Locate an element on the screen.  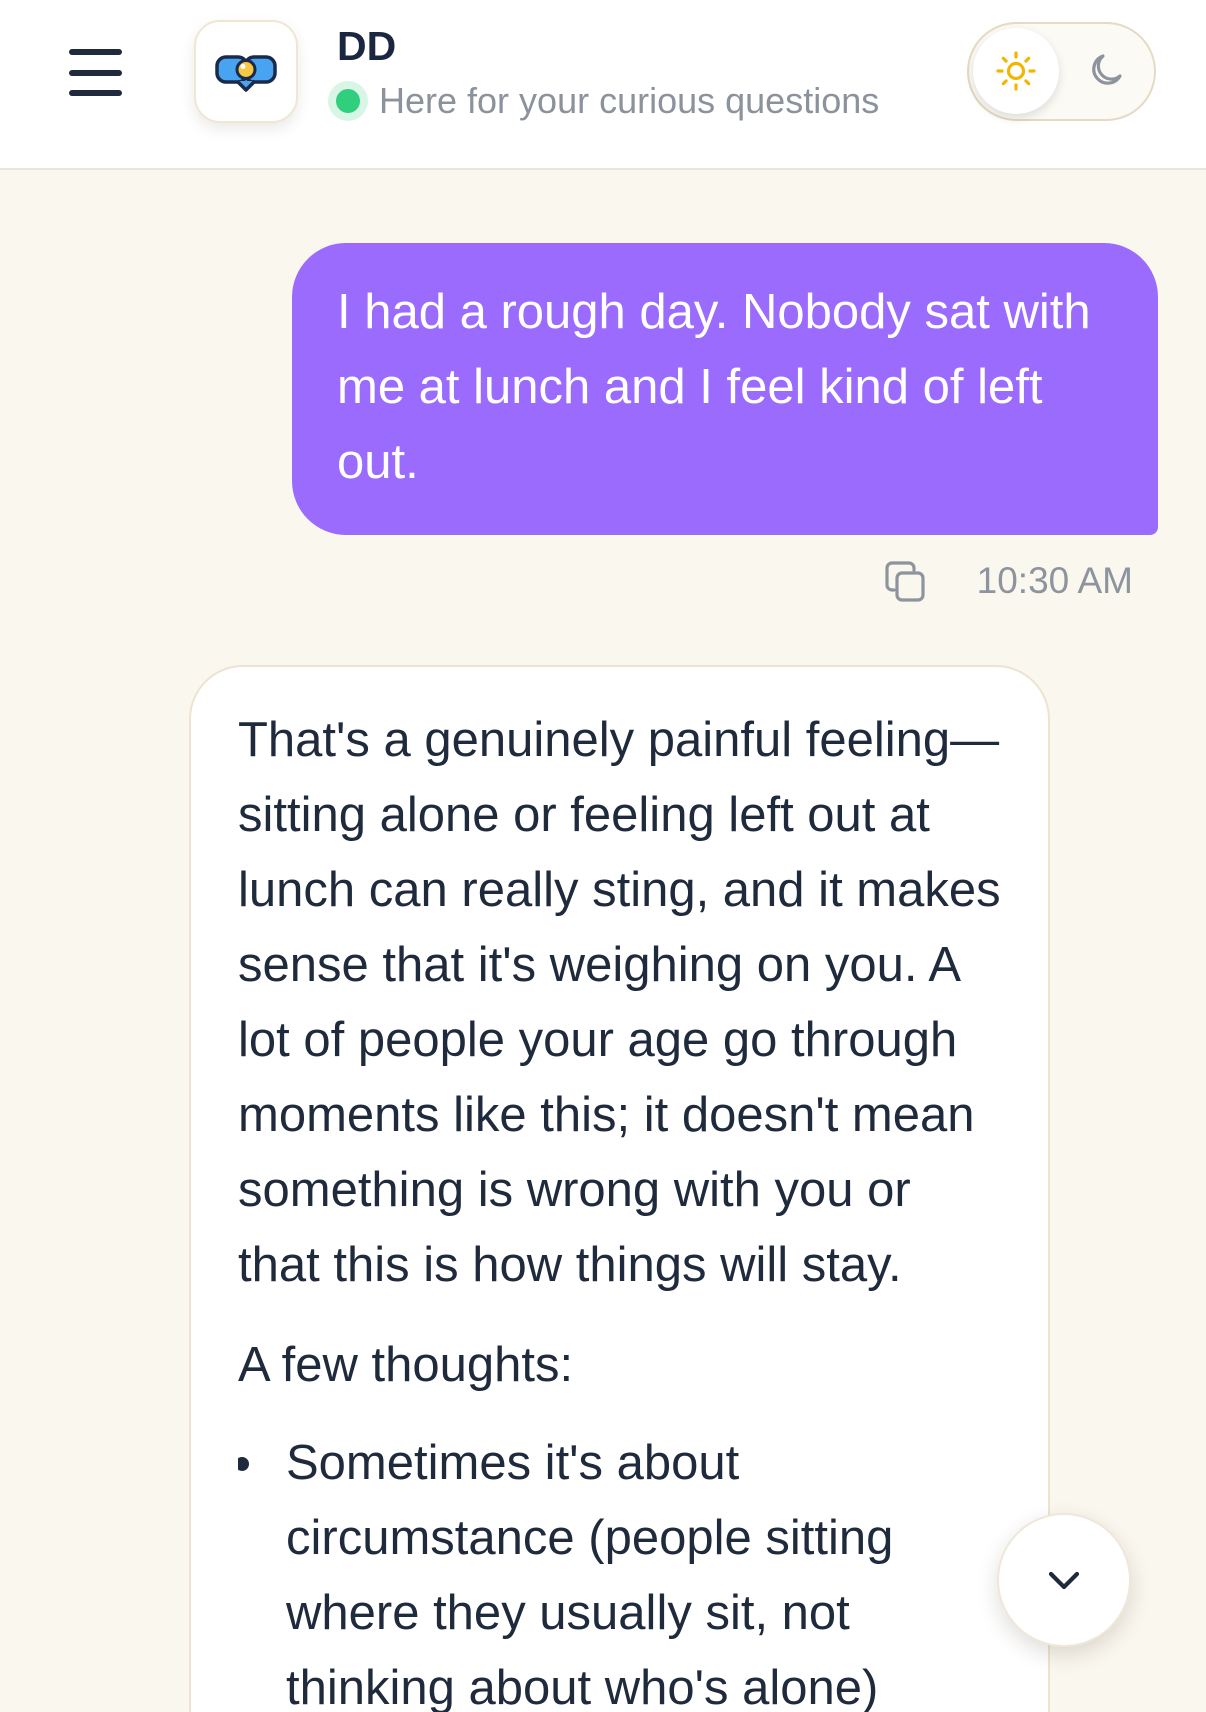
app-header: DD Here for your curious questions is located at coordinates (603, 85).